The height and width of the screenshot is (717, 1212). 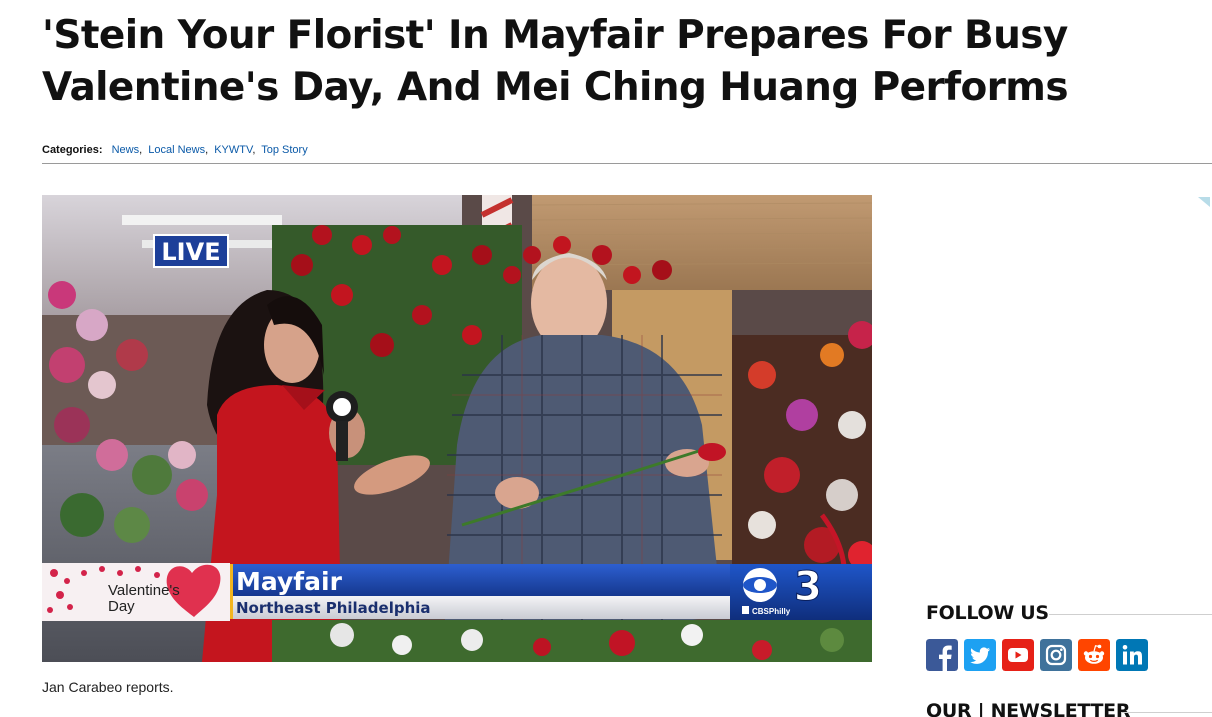 I want to click on live-badge: LIVE, so click(x=191, y=251).